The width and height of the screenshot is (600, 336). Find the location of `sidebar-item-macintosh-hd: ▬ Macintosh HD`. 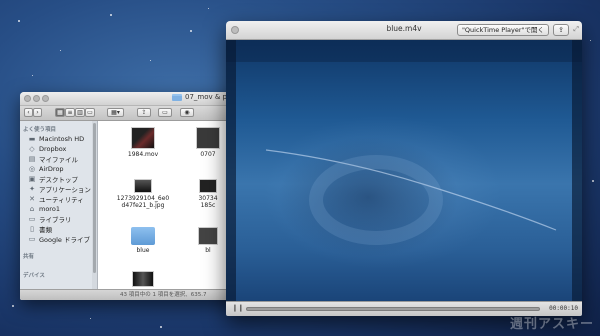

sidebar-item-macintosh-hd: ▬ Macintosh HD is located at coordinates (58, 139).